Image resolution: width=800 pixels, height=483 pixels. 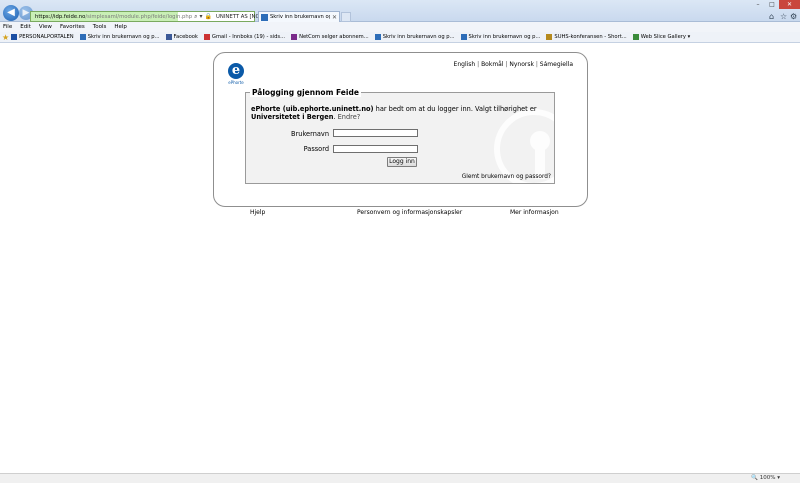 I want to click on password-label: Passord, so click(x=316, y=149).